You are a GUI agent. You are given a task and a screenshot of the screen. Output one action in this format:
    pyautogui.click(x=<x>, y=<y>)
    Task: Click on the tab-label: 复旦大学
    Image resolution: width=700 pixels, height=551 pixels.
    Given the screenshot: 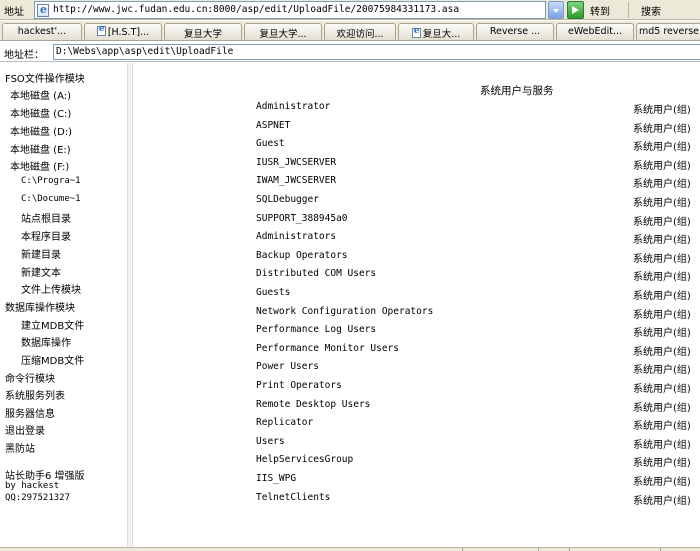 What is the action you would take?
    pyautogui.click(x=202, y=34)
    